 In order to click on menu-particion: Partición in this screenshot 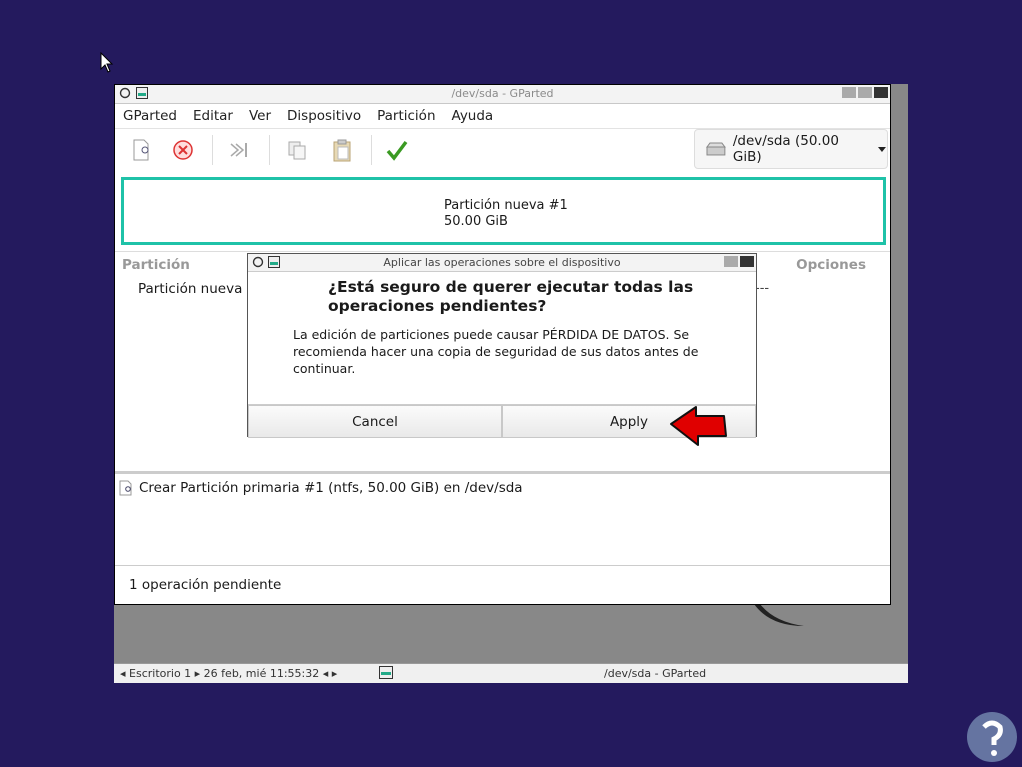, I will do `click(406, 116)`.